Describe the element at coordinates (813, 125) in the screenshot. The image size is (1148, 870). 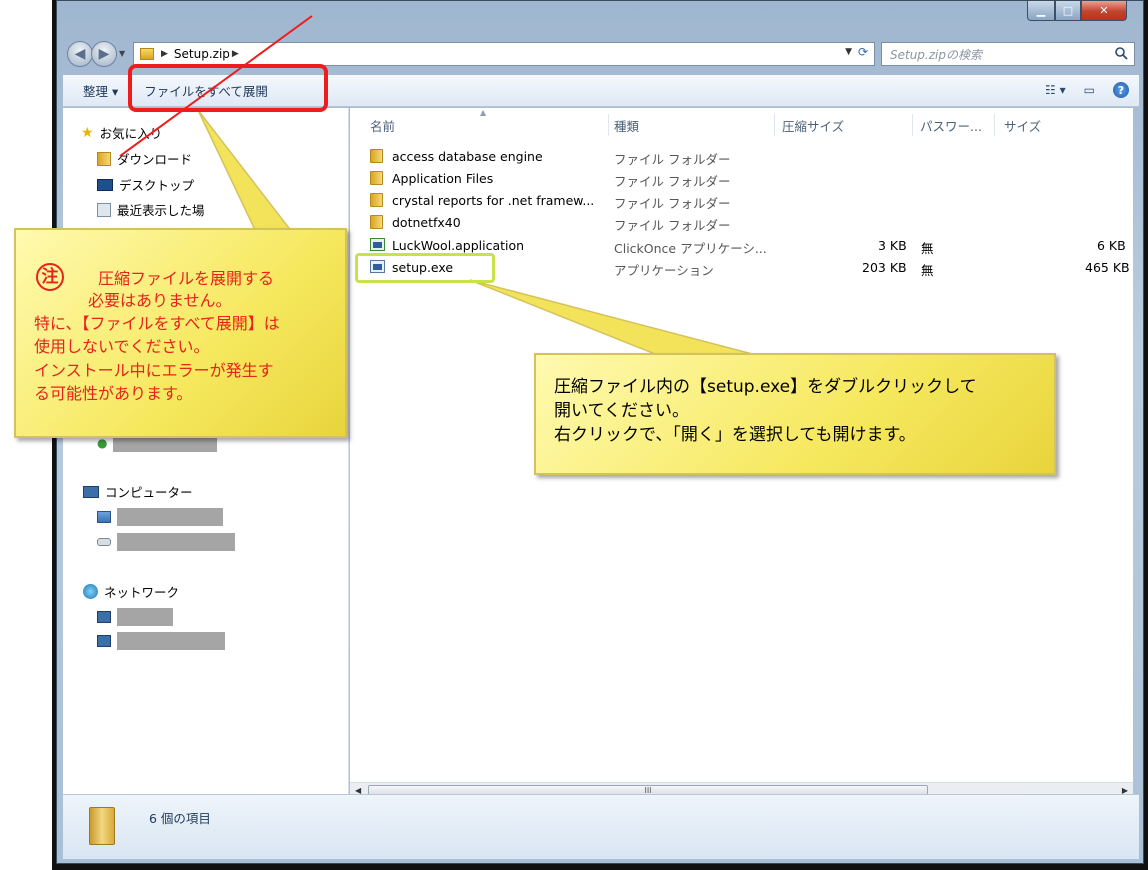
I see `column-header-compressed-size: 圧縮サイズ` at that location.